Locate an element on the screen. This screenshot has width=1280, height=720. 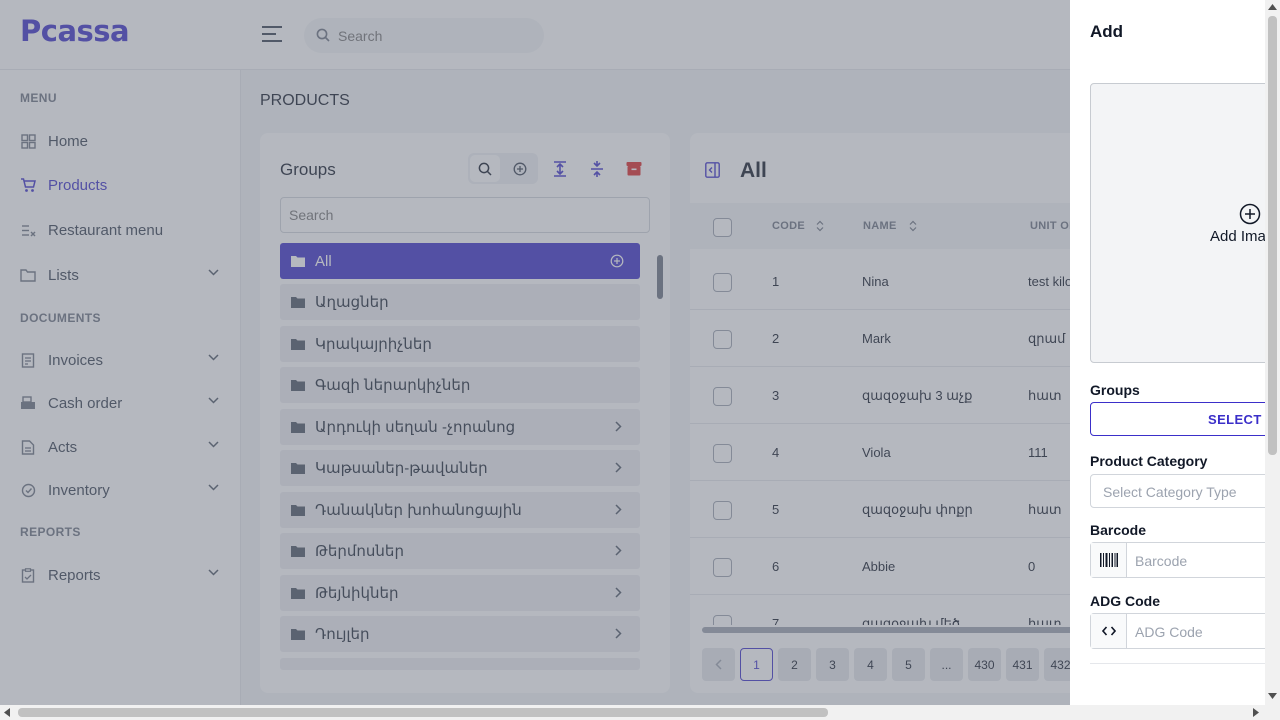
scroll-right-arrow-icon is located at coordinates (1256, 712).